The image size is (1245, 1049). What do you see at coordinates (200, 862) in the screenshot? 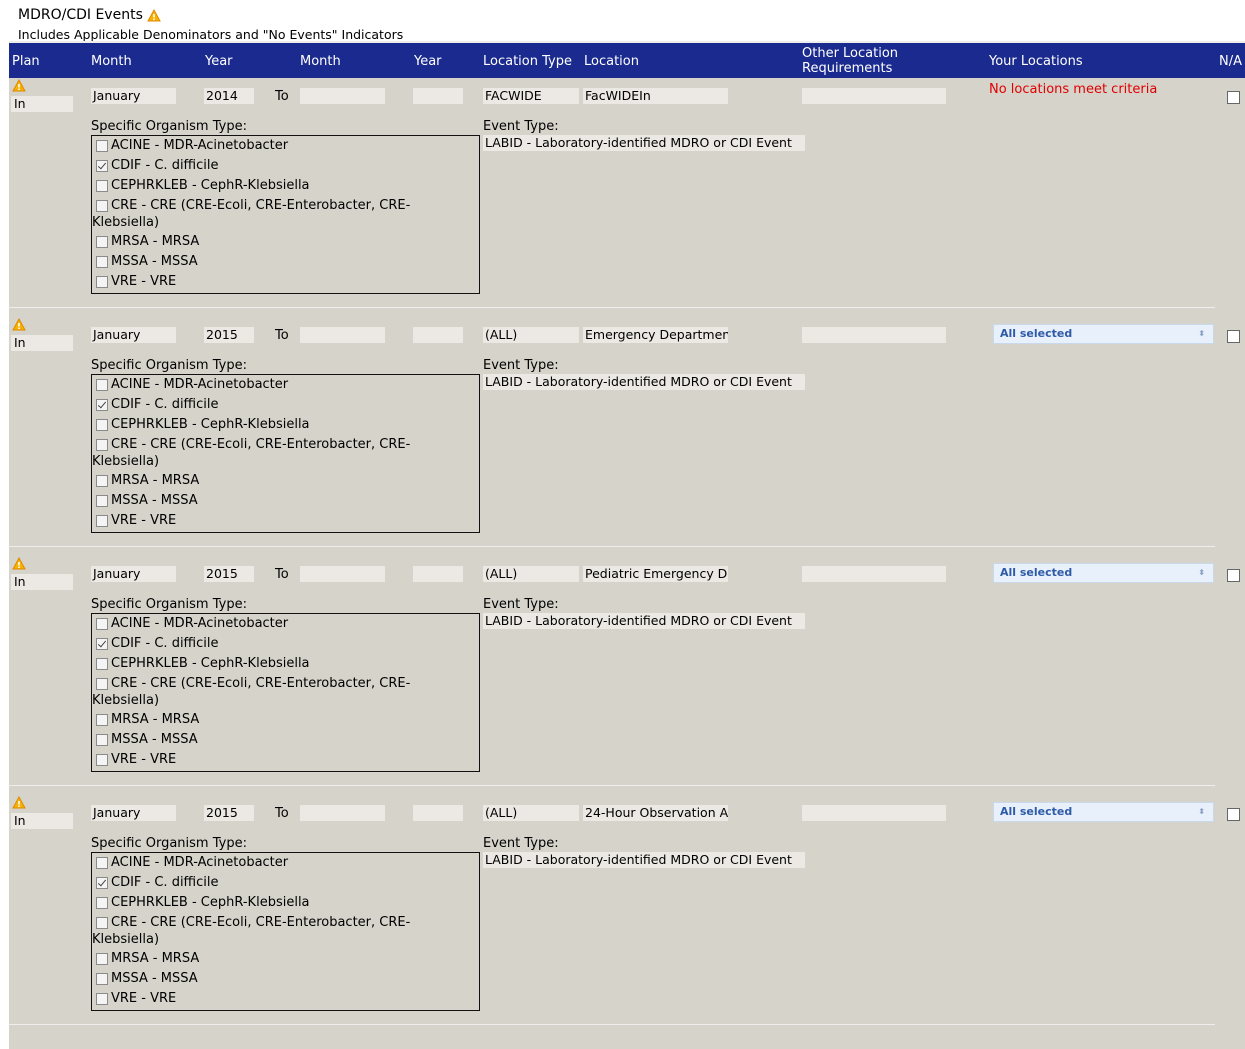
I see `organism-label: ACINE - MDR-Acinetobacter` at bounding box center [200, 862].